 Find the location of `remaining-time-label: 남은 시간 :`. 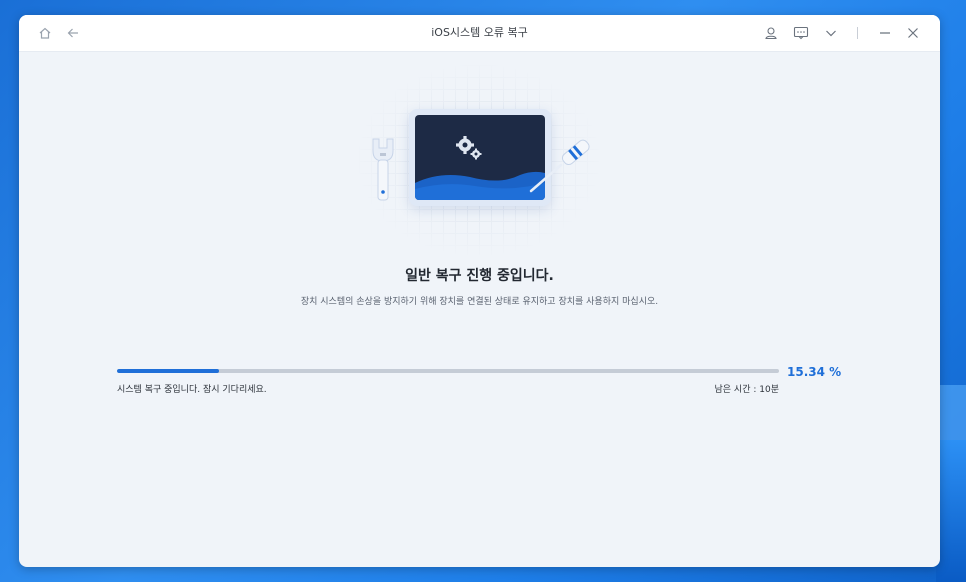

remaining-time-label: 남은 시간 : is located at coordinates (735, 390).